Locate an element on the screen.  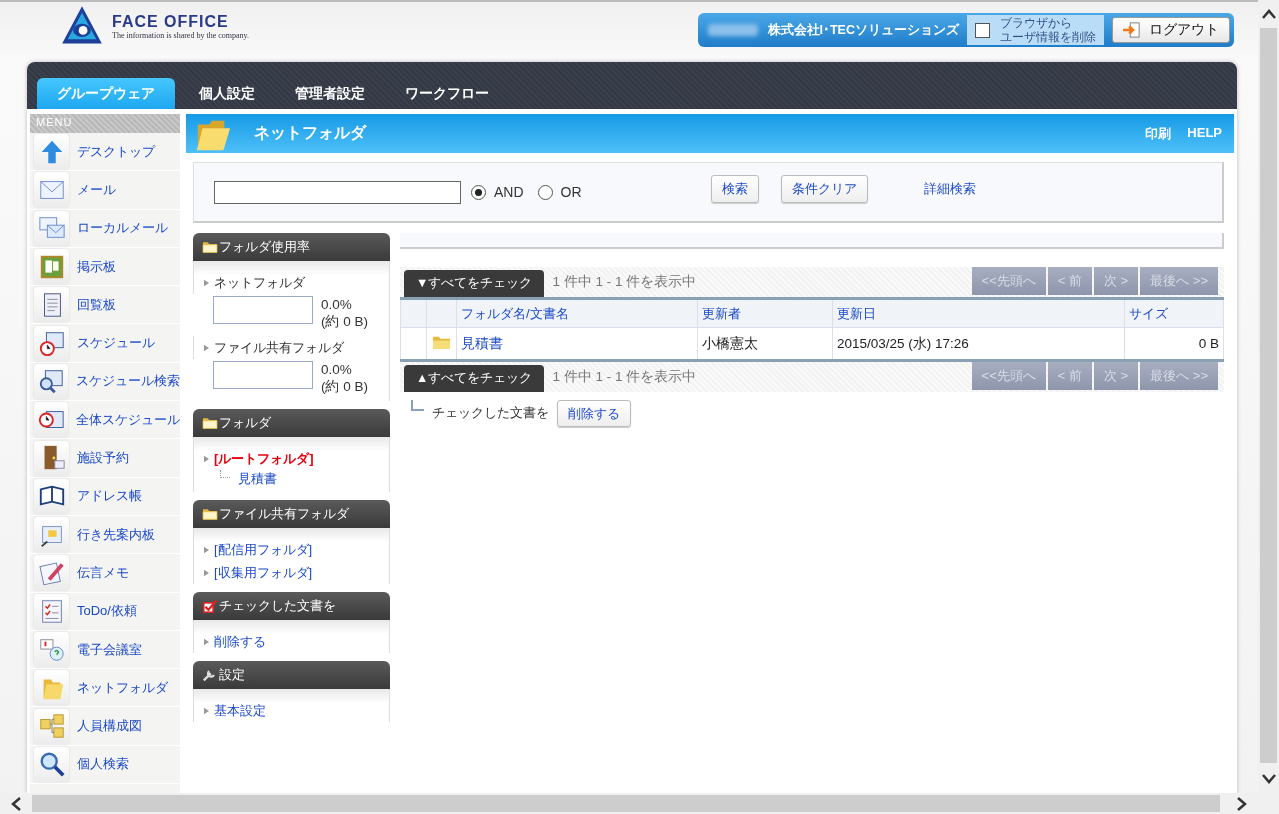
logo-wordmark: FACE OFFICE is located at coordinates (171, 21).